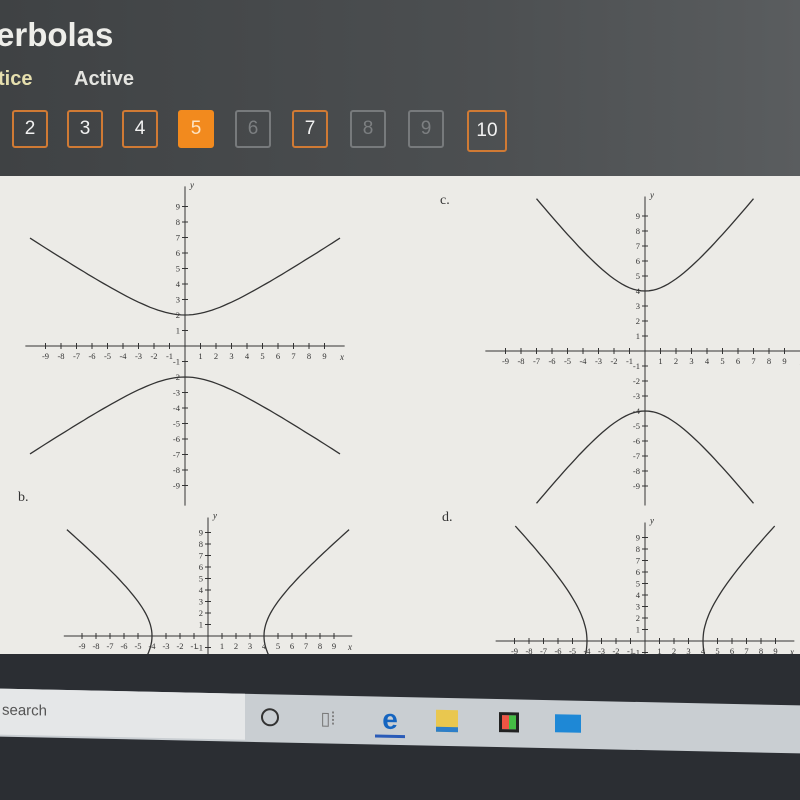 This screenshot has width=800, height=800. I want to click on question-button-4: 4, so click(140, 129).